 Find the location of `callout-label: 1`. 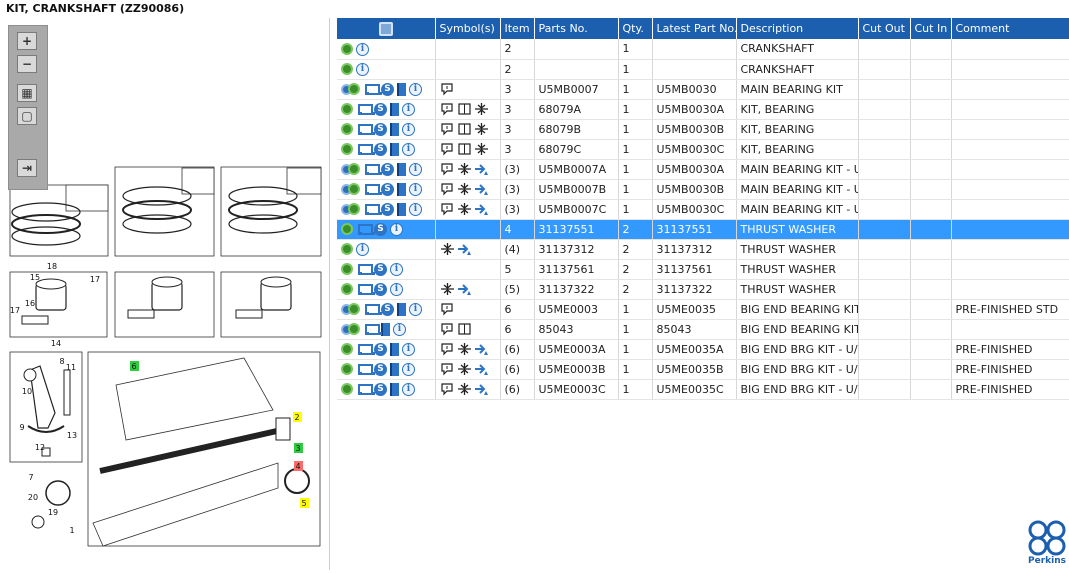

callout-label: 1 is located at coordinates (71, 530).